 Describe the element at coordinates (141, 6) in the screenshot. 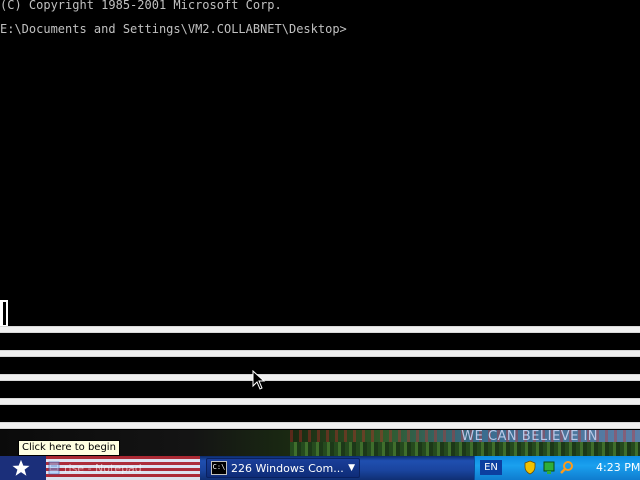

I see `console-copyright-line: (C) Copyright 1985-2001 Microsoft Corp.` at that location.